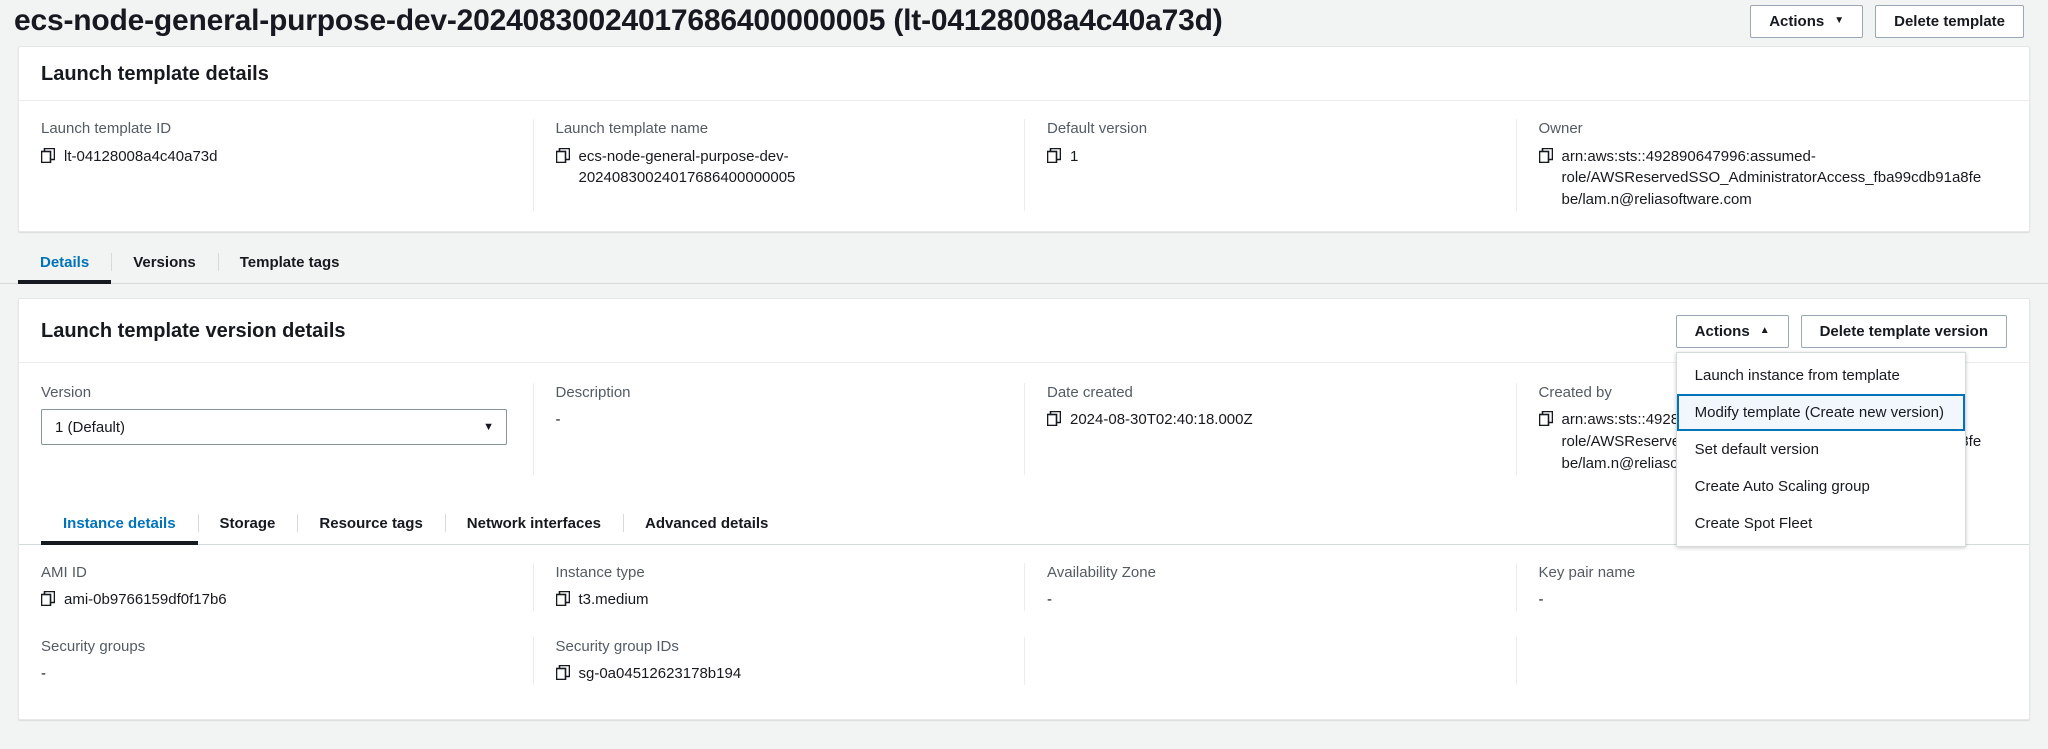 The height and width of the screenshot is (749, 2048). I want to click on version-select: 1 (Default) ▼, so click(274, 427).